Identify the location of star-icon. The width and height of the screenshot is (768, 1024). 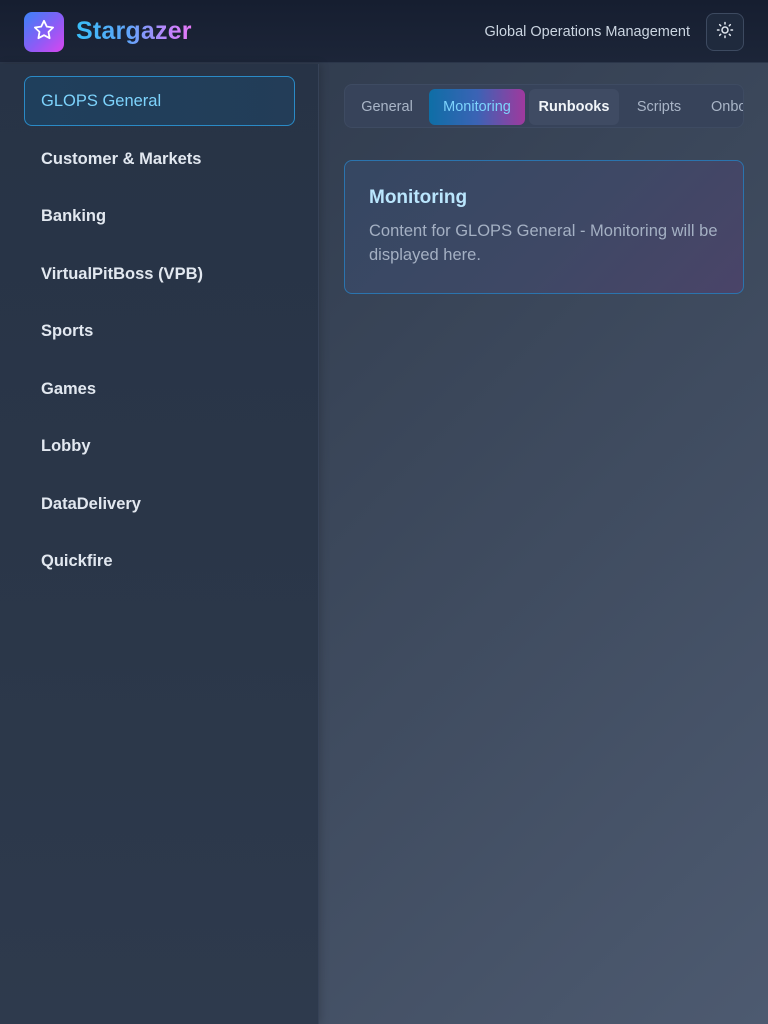
(44, 32).